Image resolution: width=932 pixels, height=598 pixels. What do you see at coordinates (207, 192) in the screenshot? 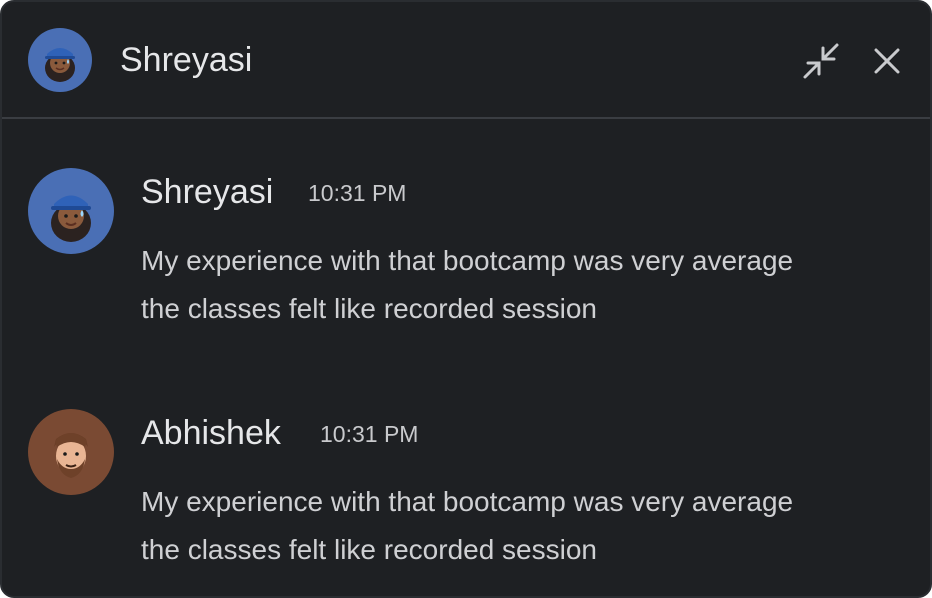
I see `sender-name: Shreyasi` at bounding box center [207, 192].